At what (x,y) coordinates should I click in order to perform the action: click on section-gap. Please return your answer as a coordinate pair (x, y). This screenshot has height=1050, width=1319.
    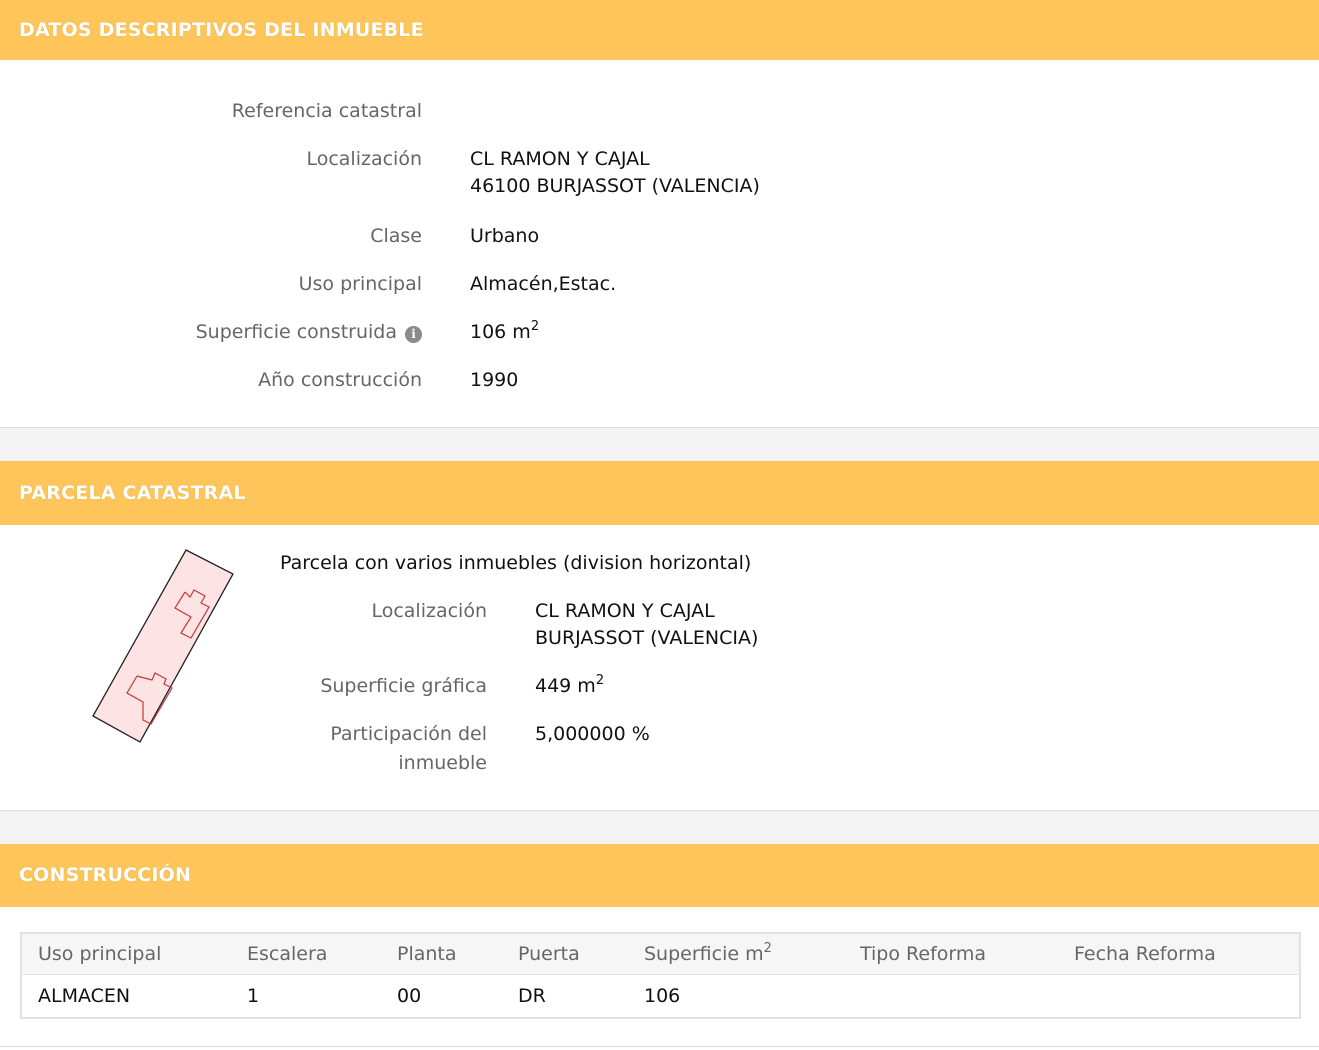
    Looking at the image, I should click on (659, 444).